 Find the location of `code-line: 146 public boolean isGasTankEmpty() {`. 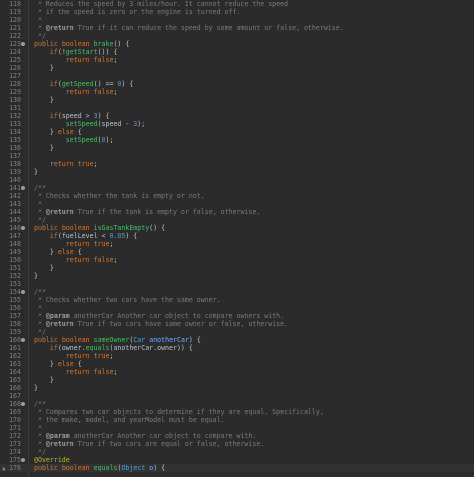

code-line: 146 public boolean isGasTankEmpty() { is located at coordinates (237, 228).